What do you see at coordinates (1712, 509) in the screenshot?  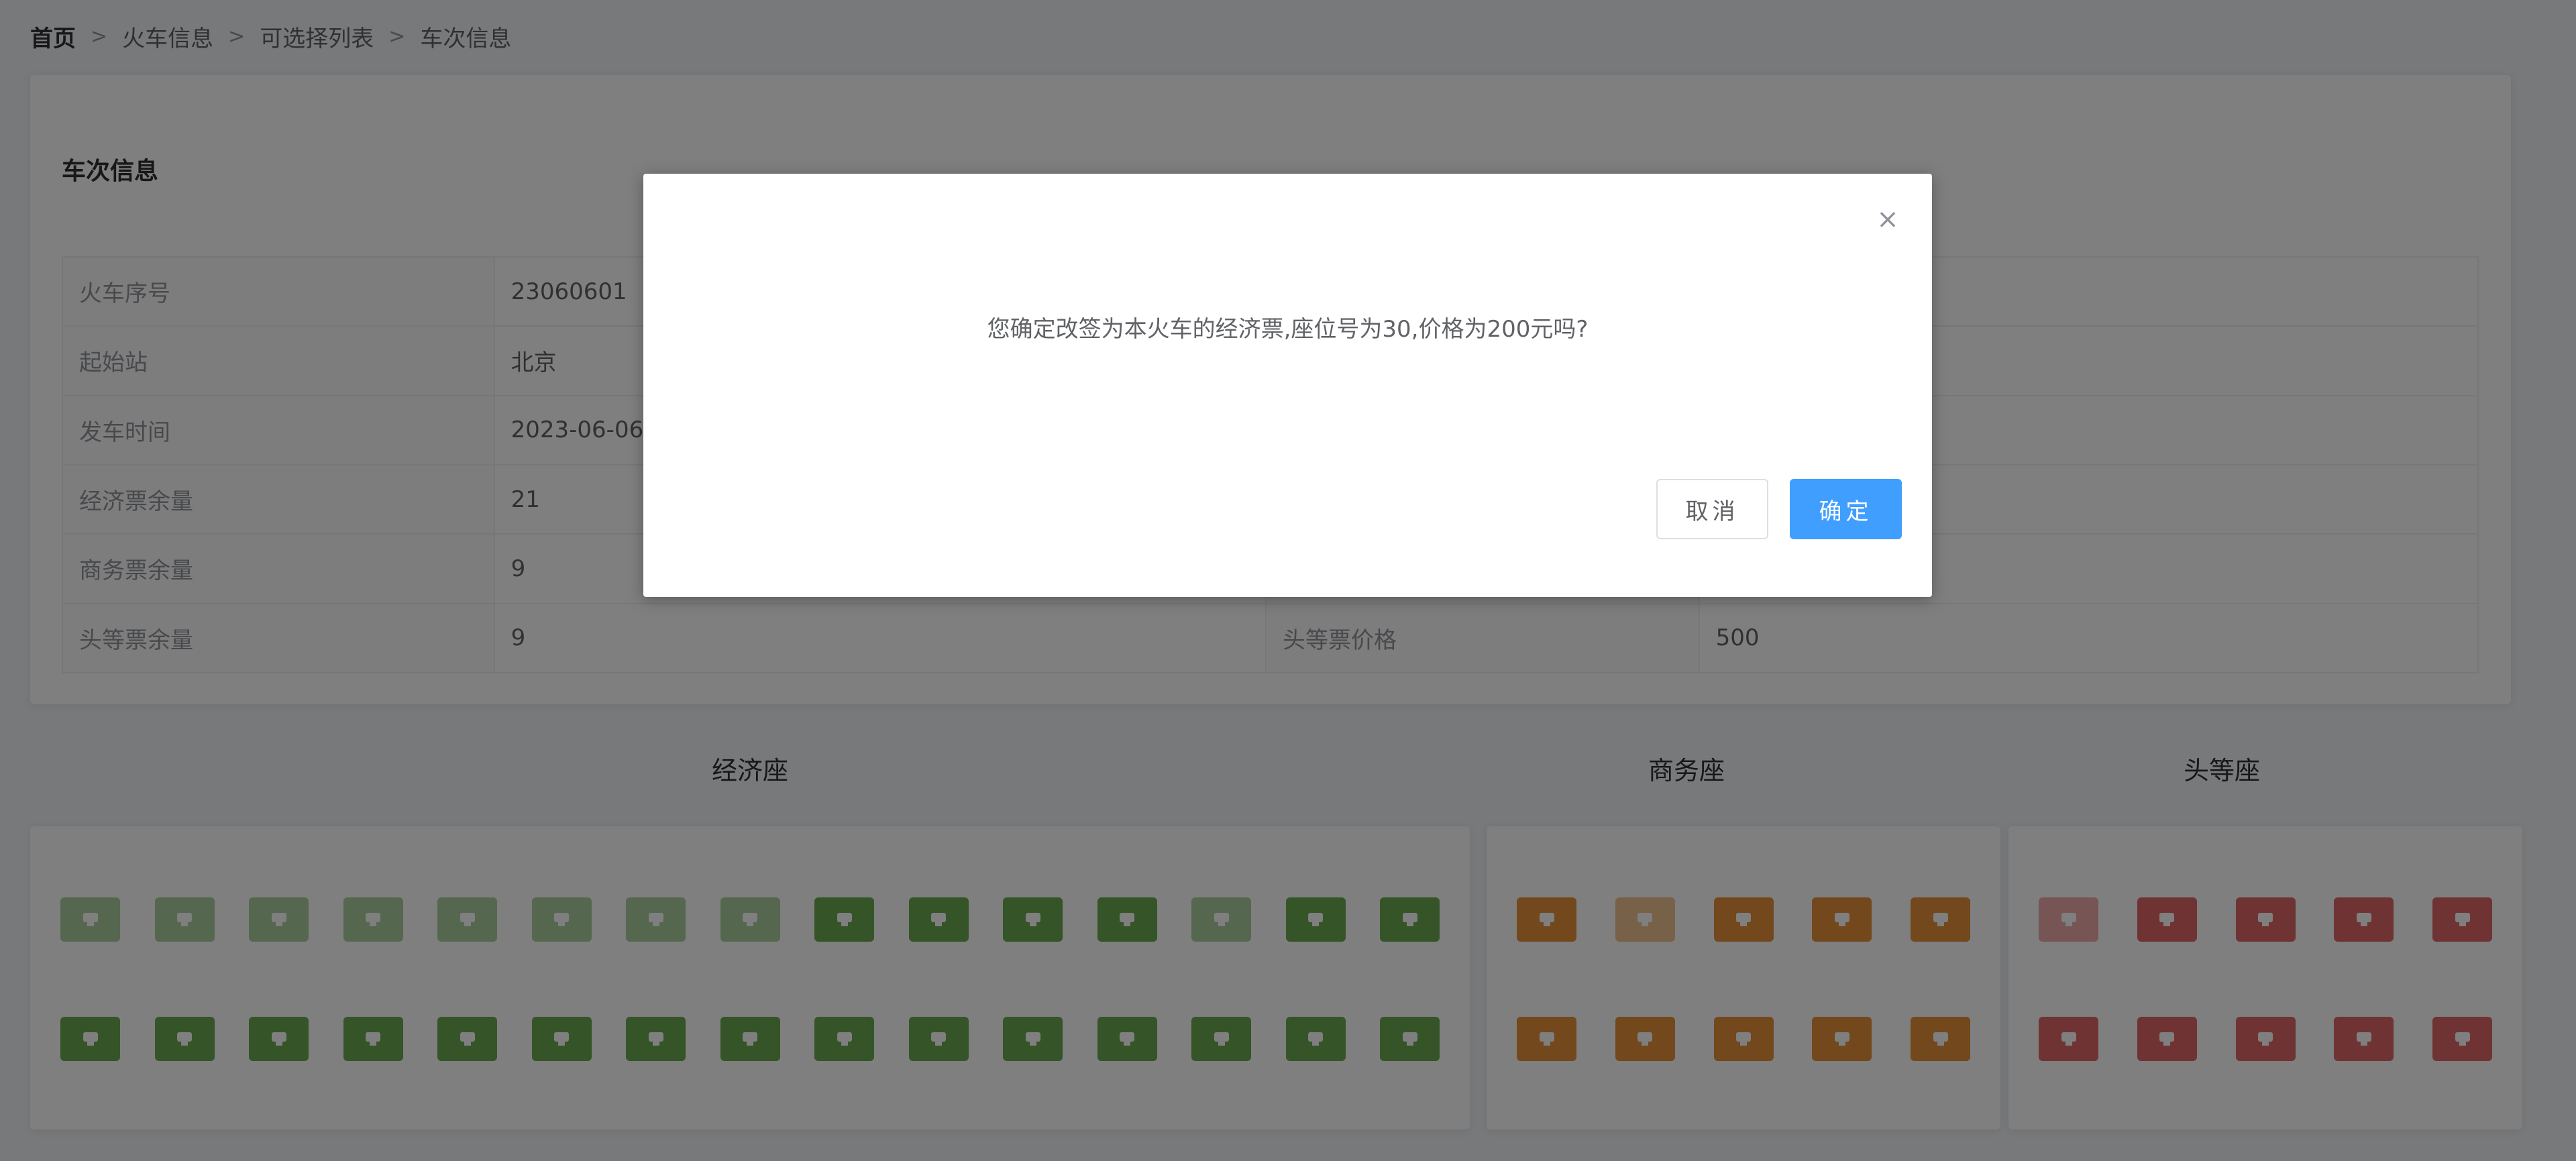 I see `cancel-button: 取消` at bounding box center [1712, 509].